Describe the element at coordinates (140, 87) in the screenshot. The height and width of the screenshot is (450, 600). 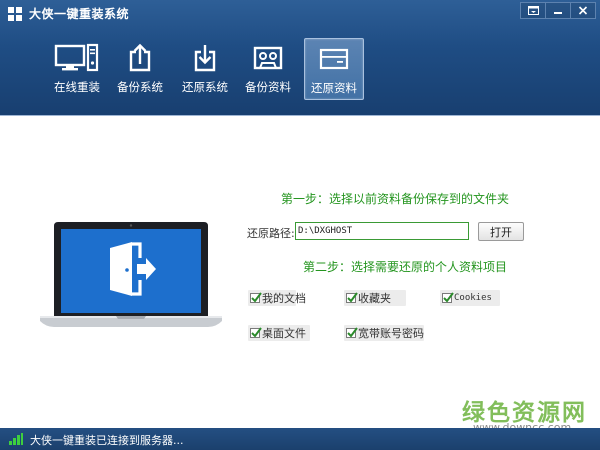
I see `tab-label: 备份系统` at that location.